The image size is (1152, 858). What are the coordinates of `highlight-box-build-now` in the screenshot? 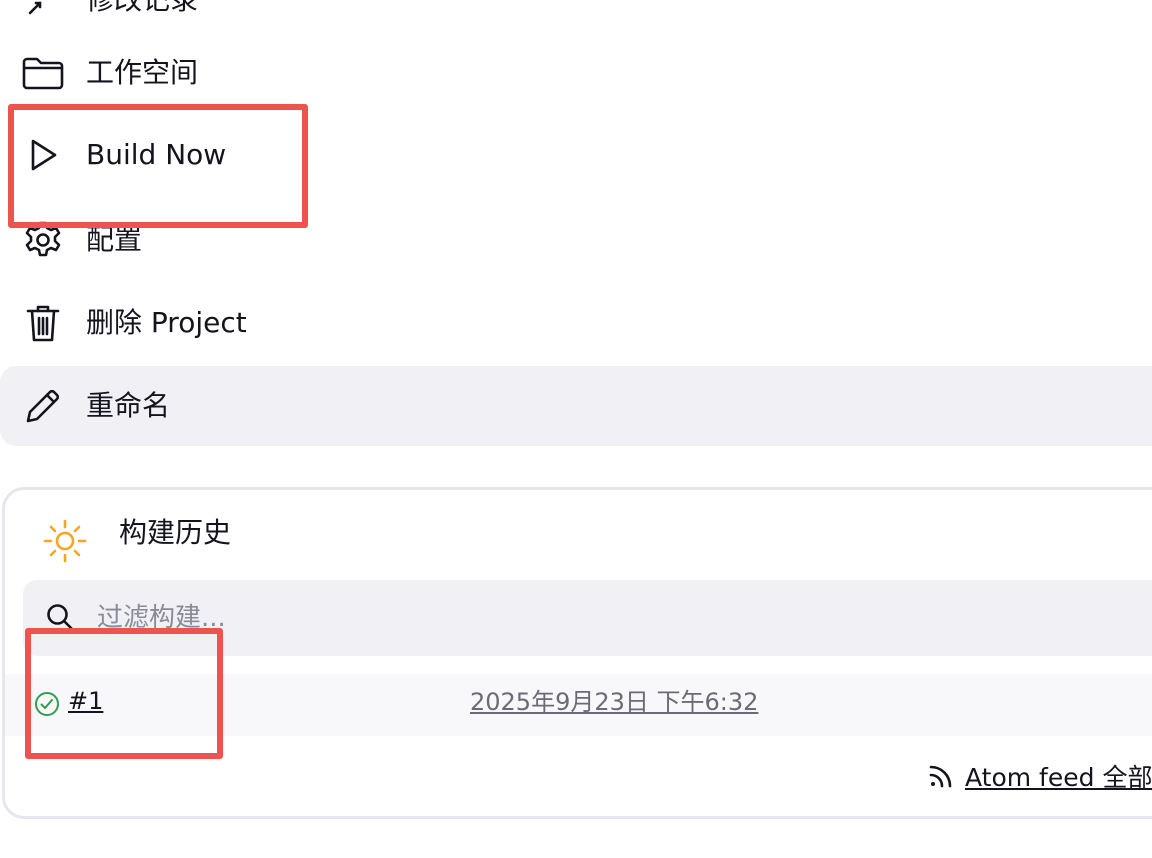 It's located at (158, 166).